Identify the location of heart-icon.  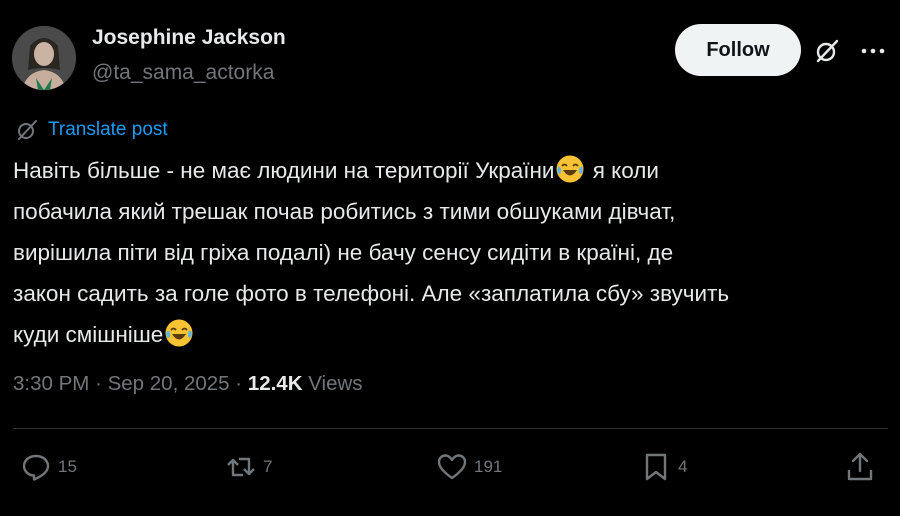
(452, 467).